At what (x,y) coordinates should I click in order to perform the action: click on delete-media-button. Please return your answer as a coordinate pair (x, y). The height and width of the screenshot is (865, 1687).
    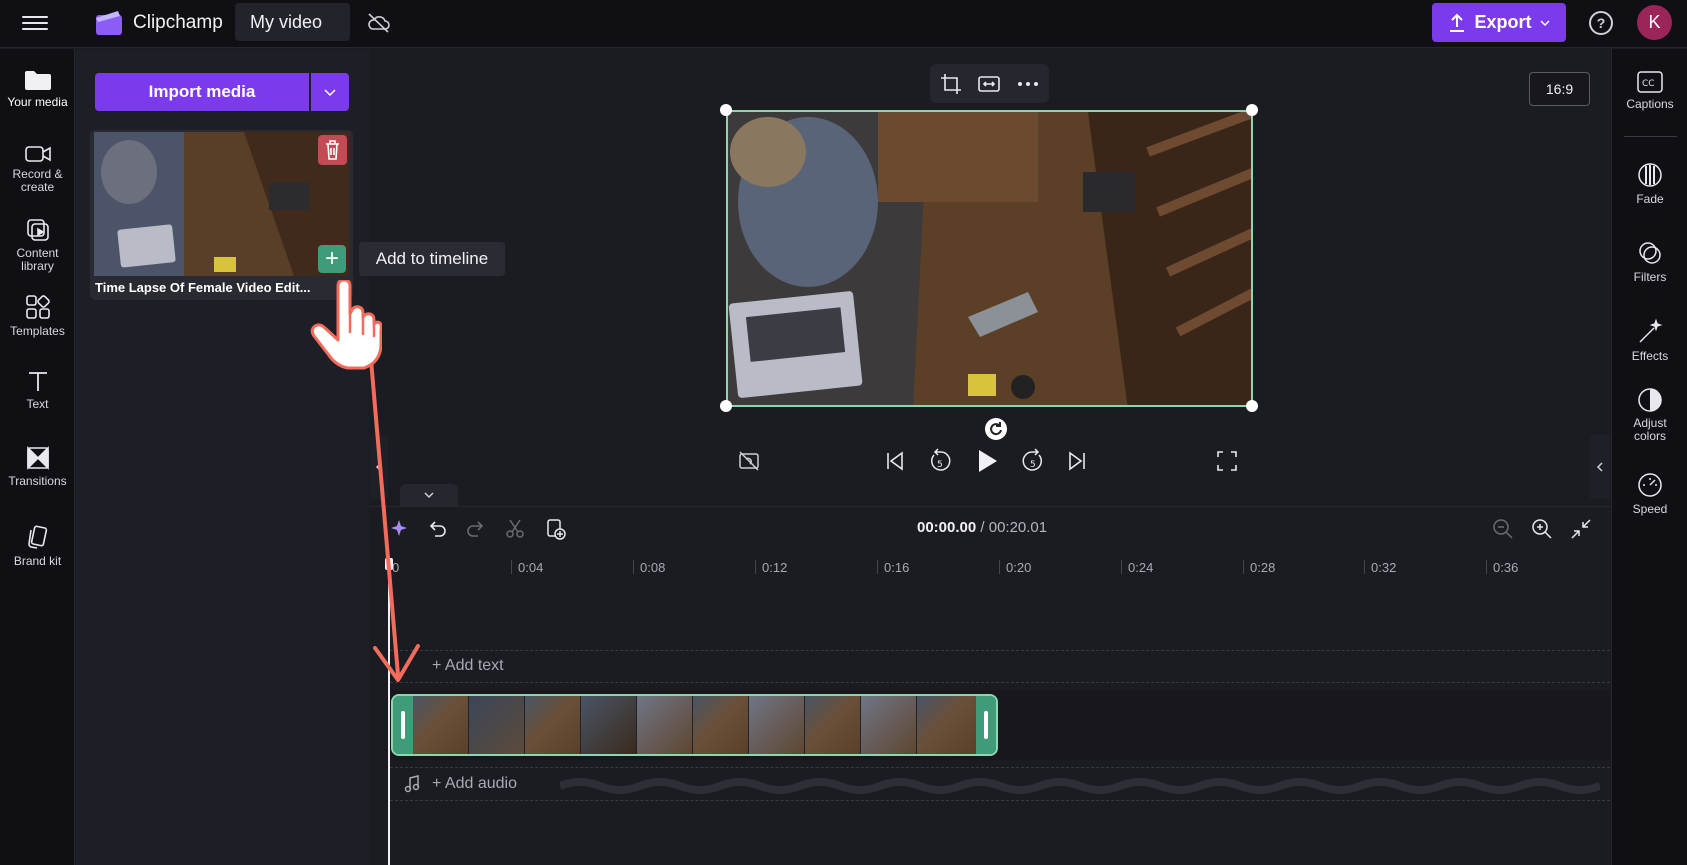
    Looking at the image, I should click on (332, 150).